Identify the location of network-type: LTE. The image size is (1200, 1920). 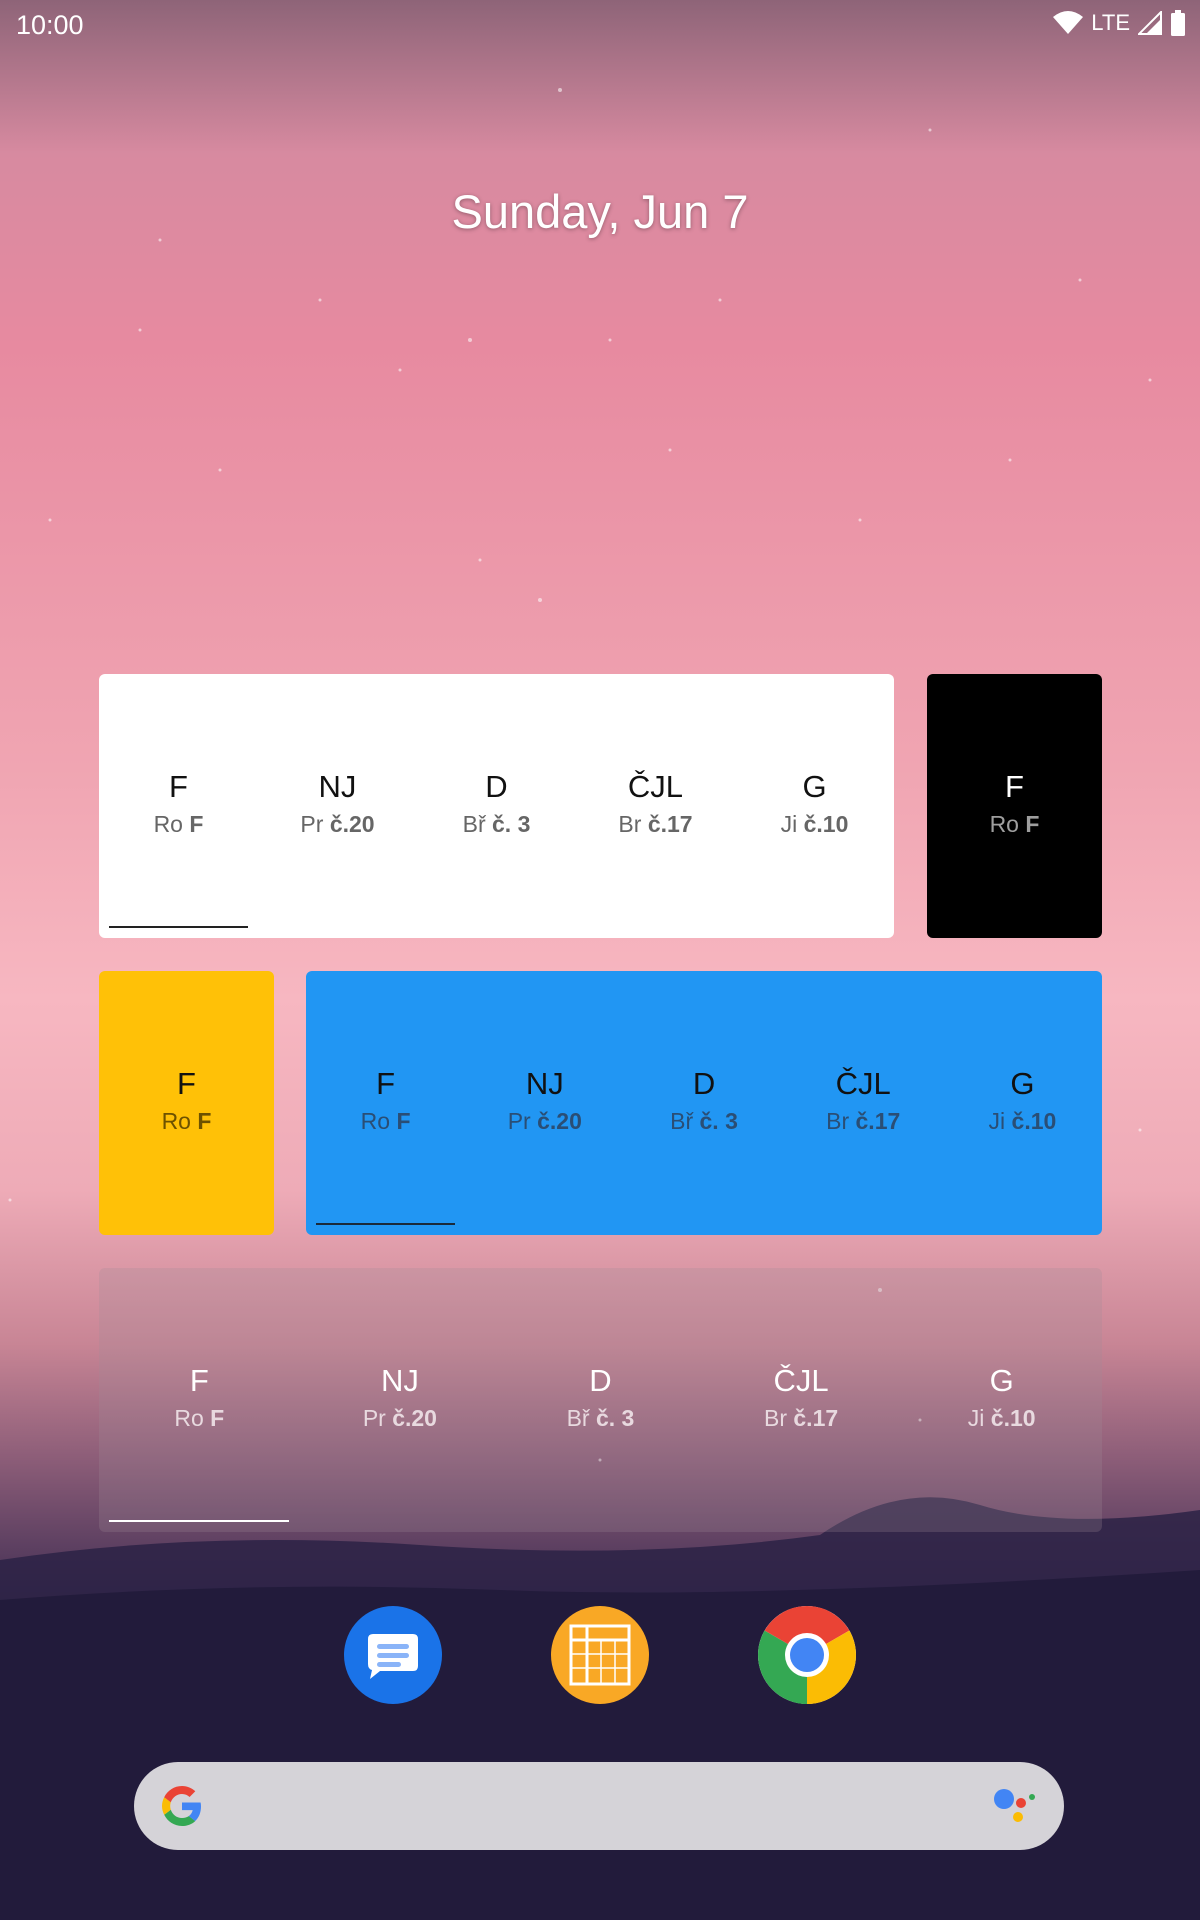
(1110, 22).